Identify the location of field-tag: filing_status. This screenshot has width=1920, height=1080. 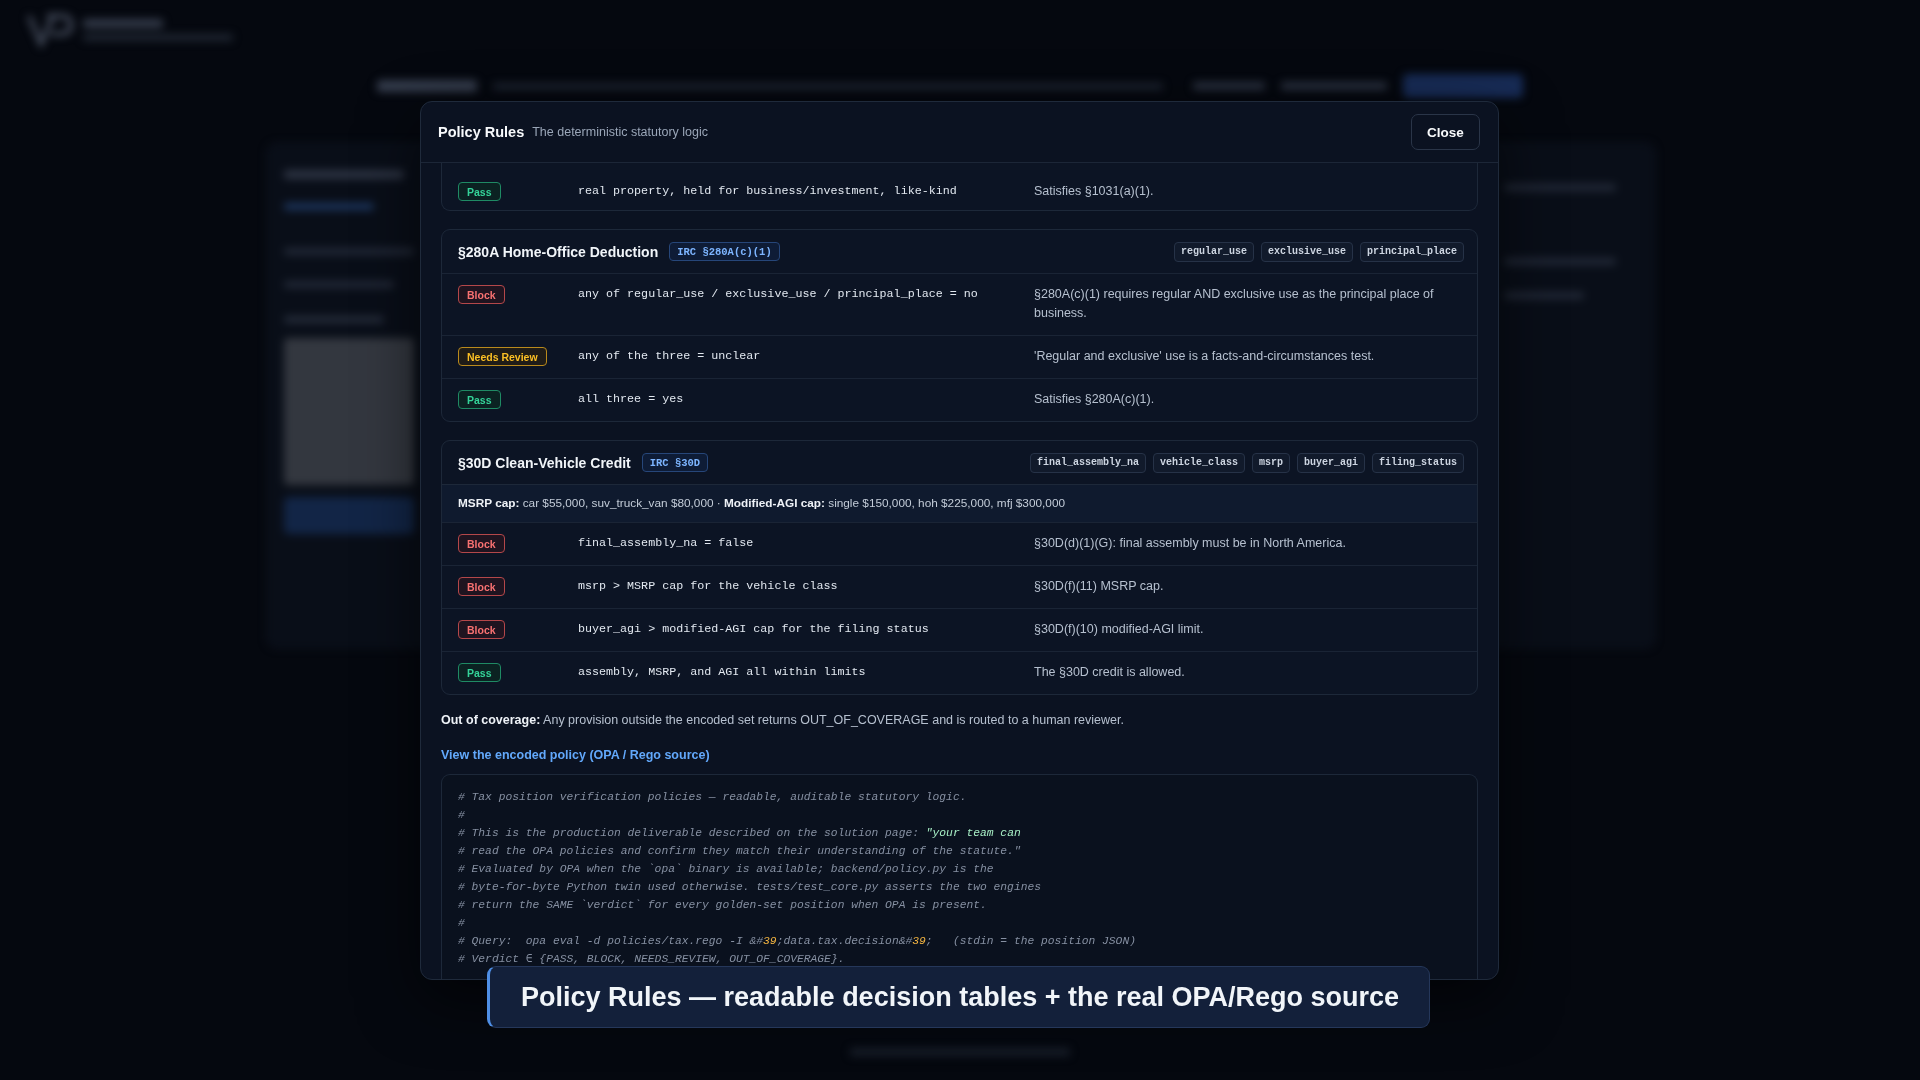
(1418, 462).